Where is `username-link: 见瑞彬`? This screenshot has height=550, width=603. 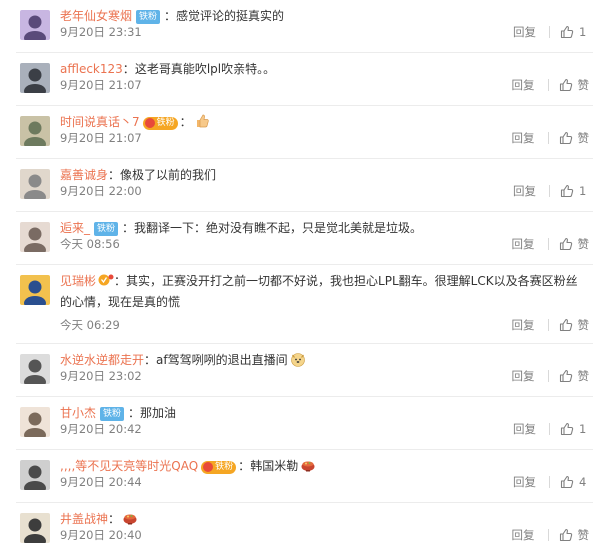 username-link: 见瑞彬 is located at coordinates (78, 281).